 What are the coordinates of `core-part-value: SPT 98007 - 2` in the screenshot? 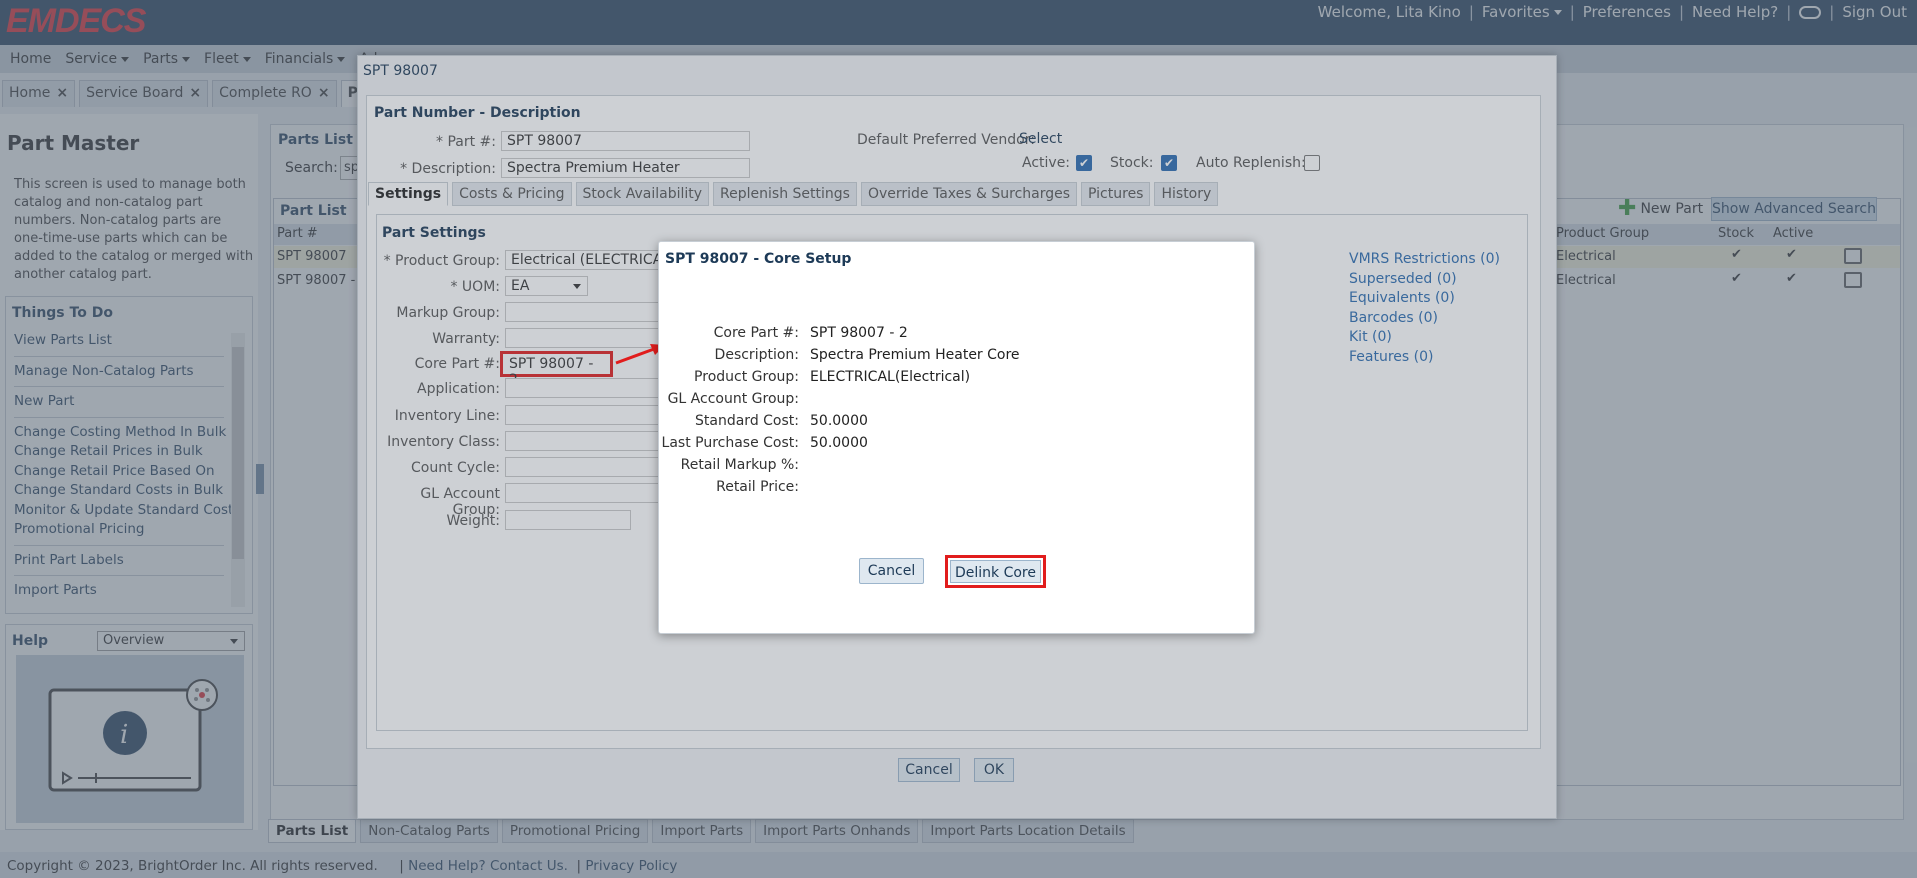 It's located at (859, 333).